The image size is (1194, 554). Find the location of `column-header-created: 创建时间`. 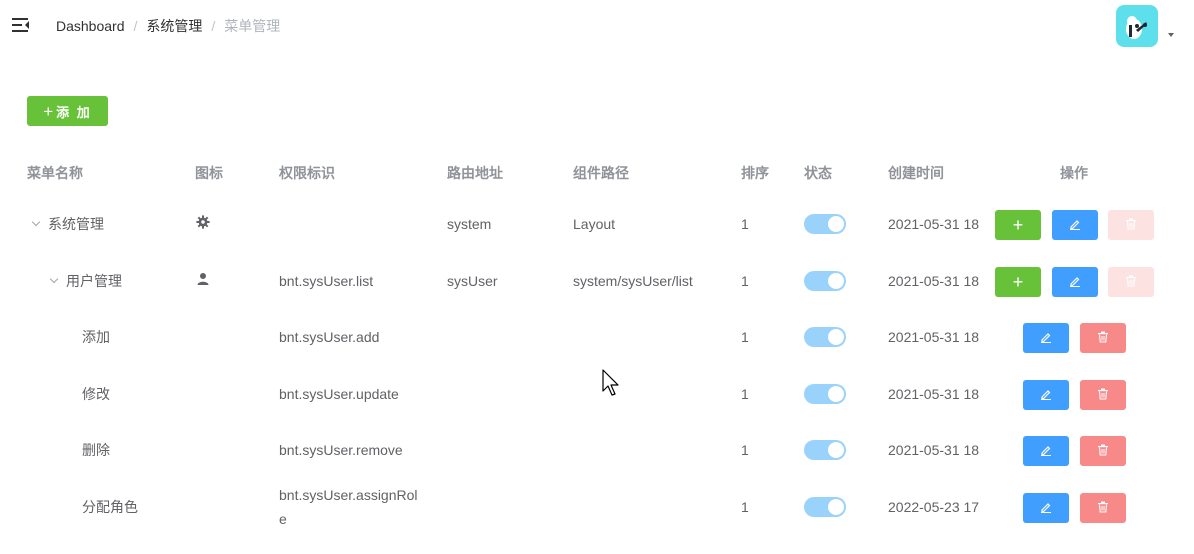

column-header-created: 创建时间 is located at coordinates (916, 173).